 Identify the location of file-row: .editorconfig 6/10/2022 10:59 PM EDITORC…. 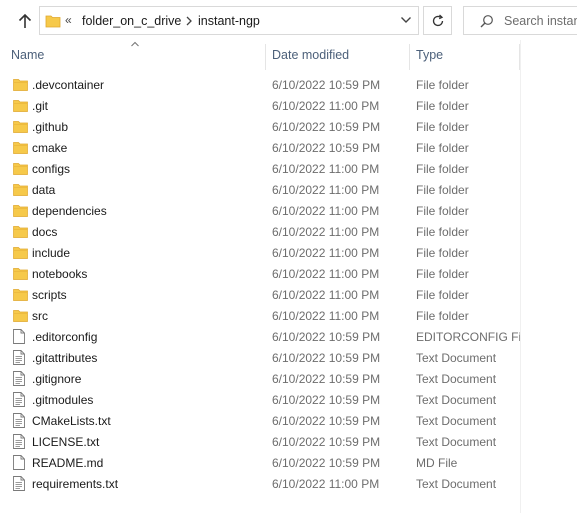
(260, 336).